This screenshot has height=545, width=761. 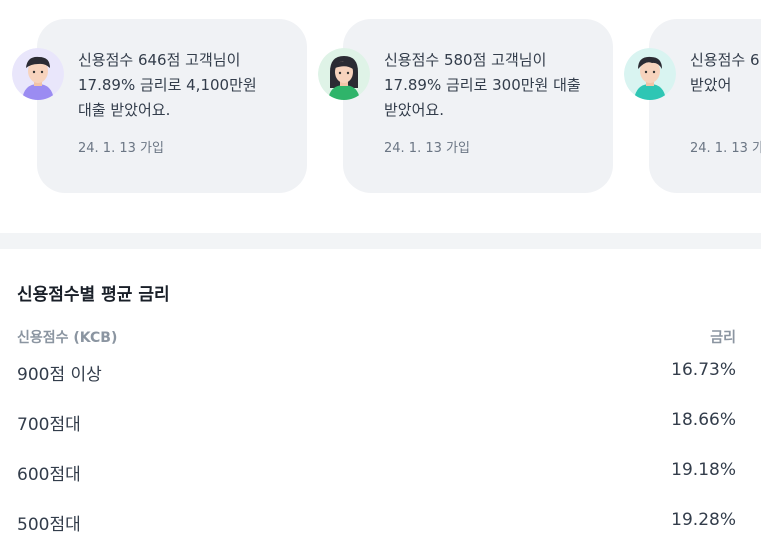 I want to click on average-rate: 18.66%, so click(x=703, y=420).